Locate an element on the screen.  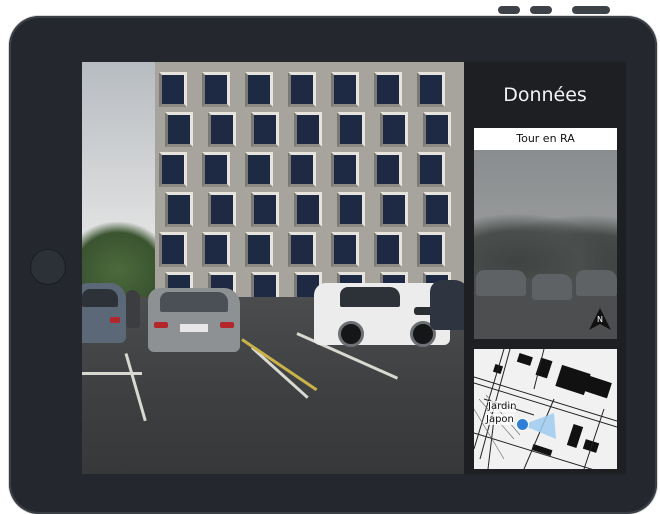
compass-arrow-icon: N is located at coordinates (600, 319).